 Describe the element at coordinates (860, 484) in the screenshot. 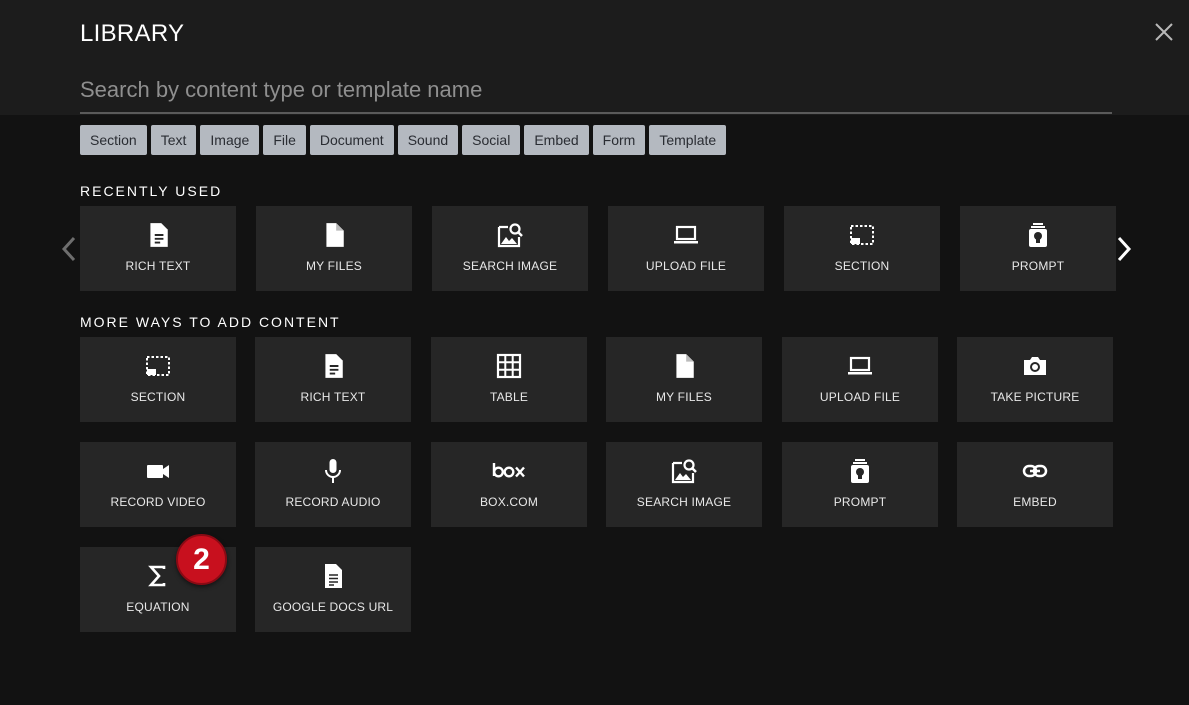

I see `tile-prompt: PROMPT` at that location.